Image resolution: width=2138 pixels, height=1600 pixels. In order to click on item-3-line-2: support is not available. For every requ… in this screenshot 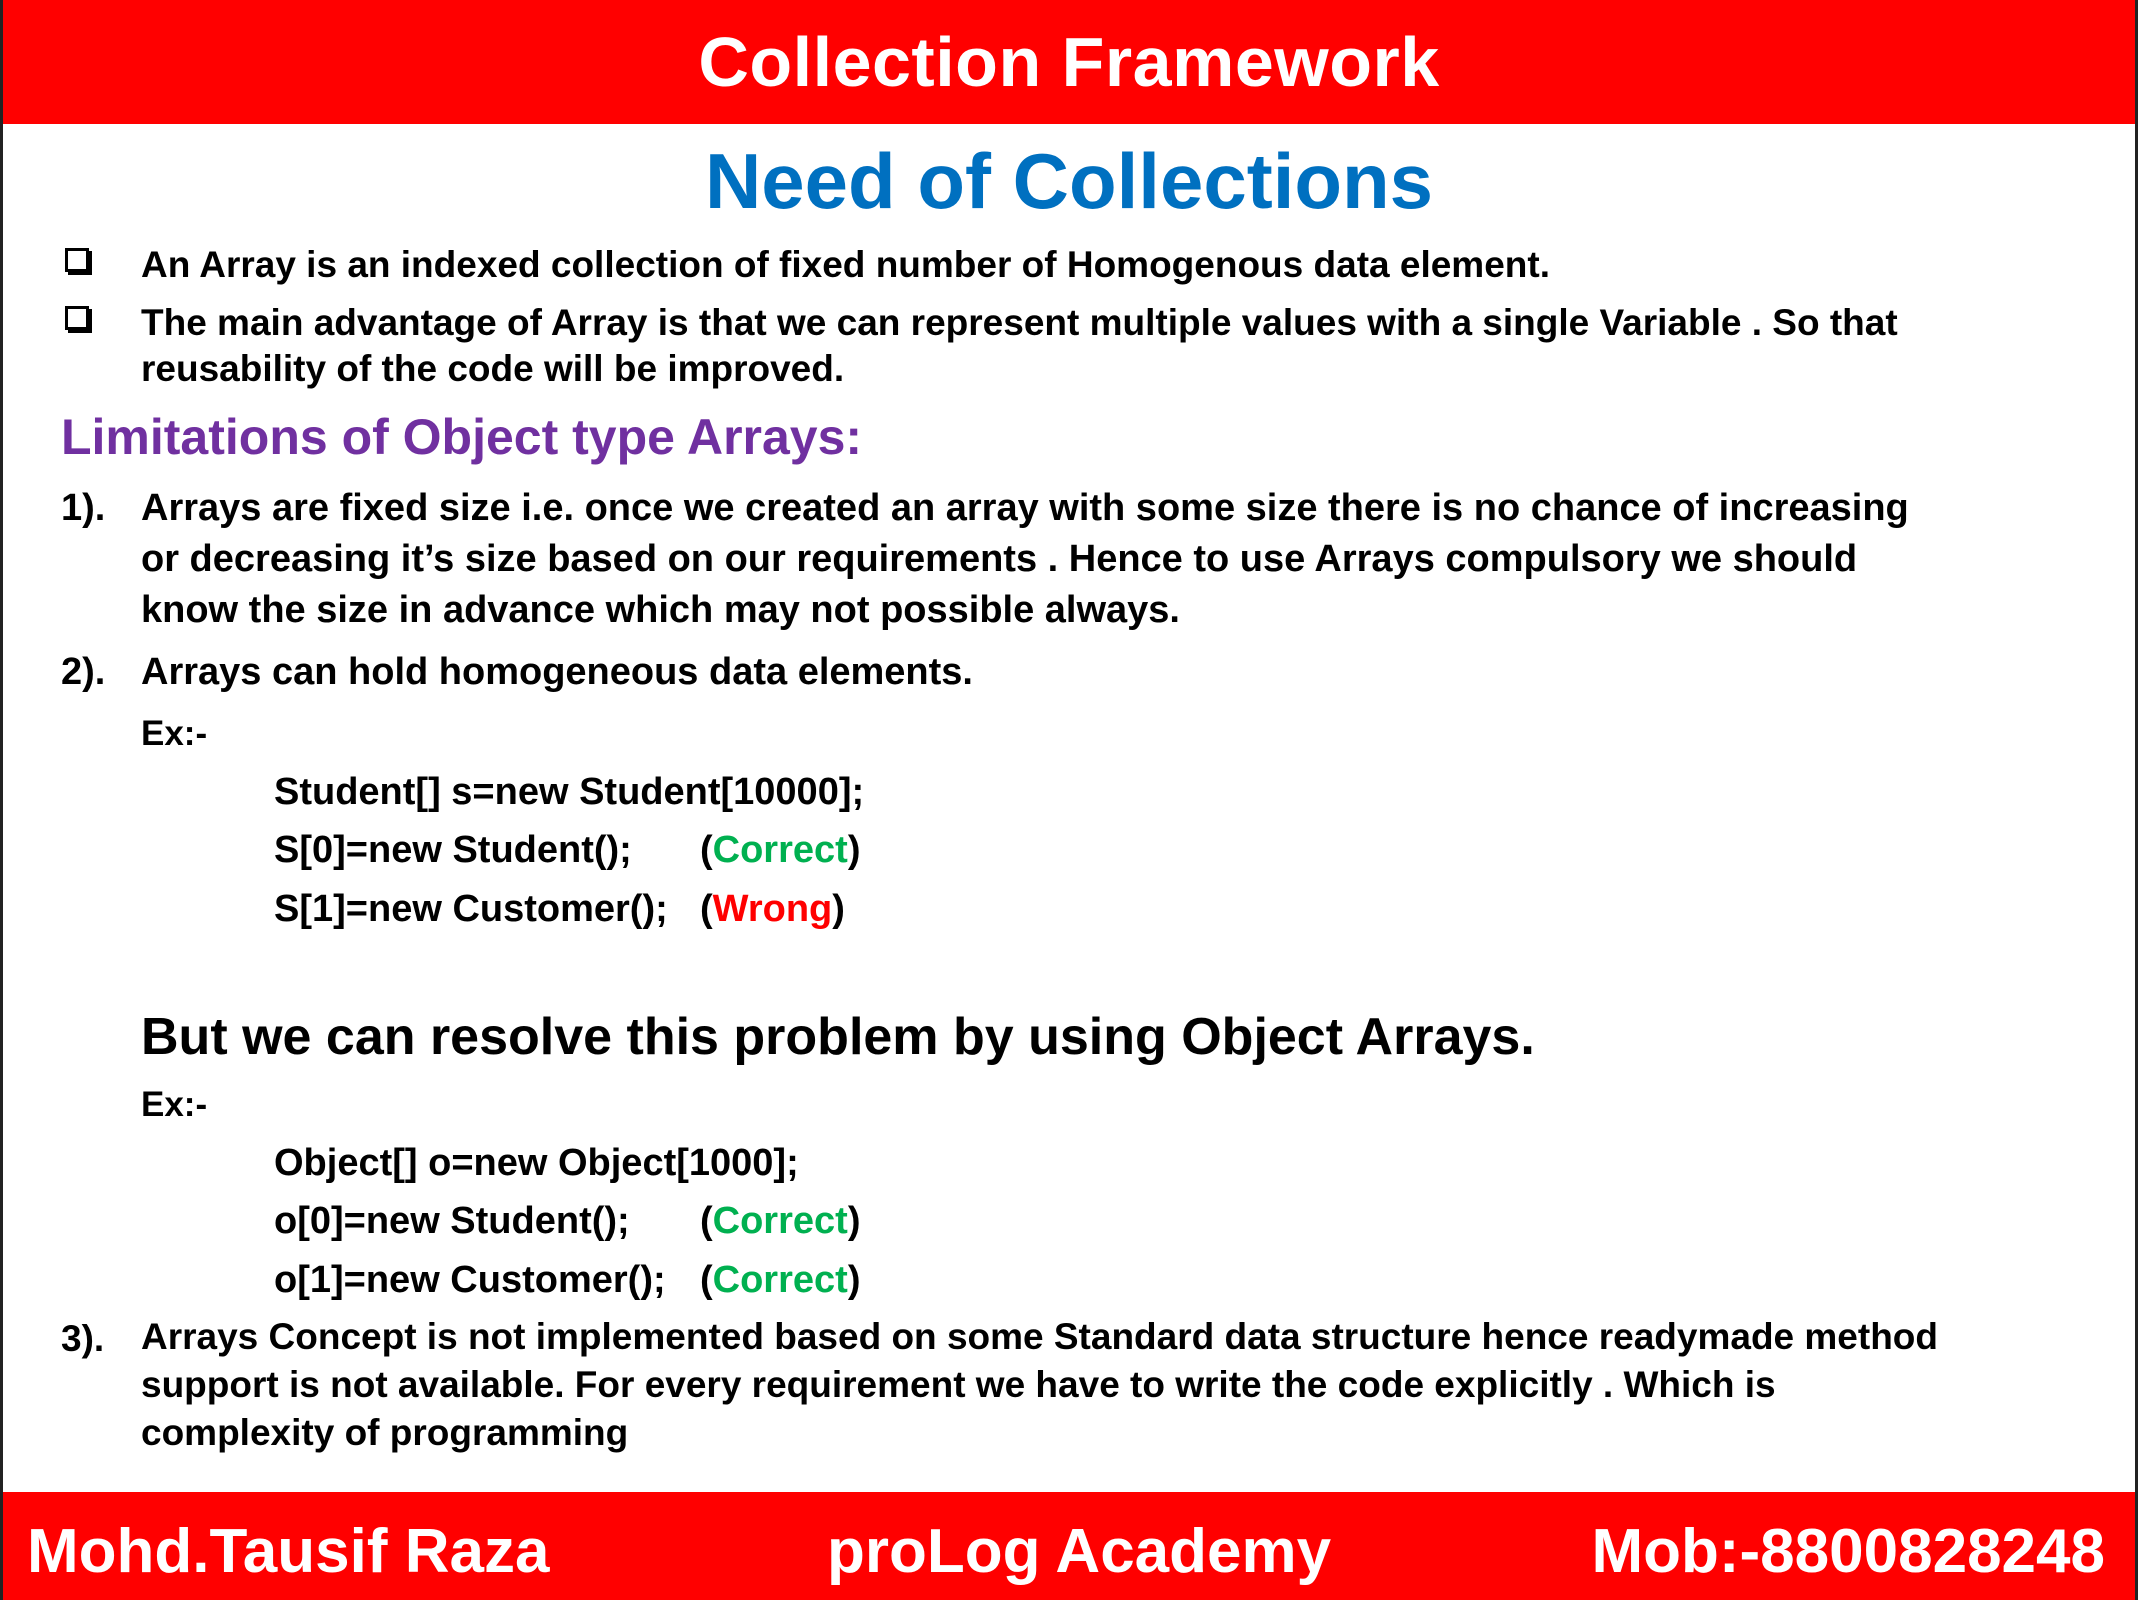, I will do `click(958, 1384)`.